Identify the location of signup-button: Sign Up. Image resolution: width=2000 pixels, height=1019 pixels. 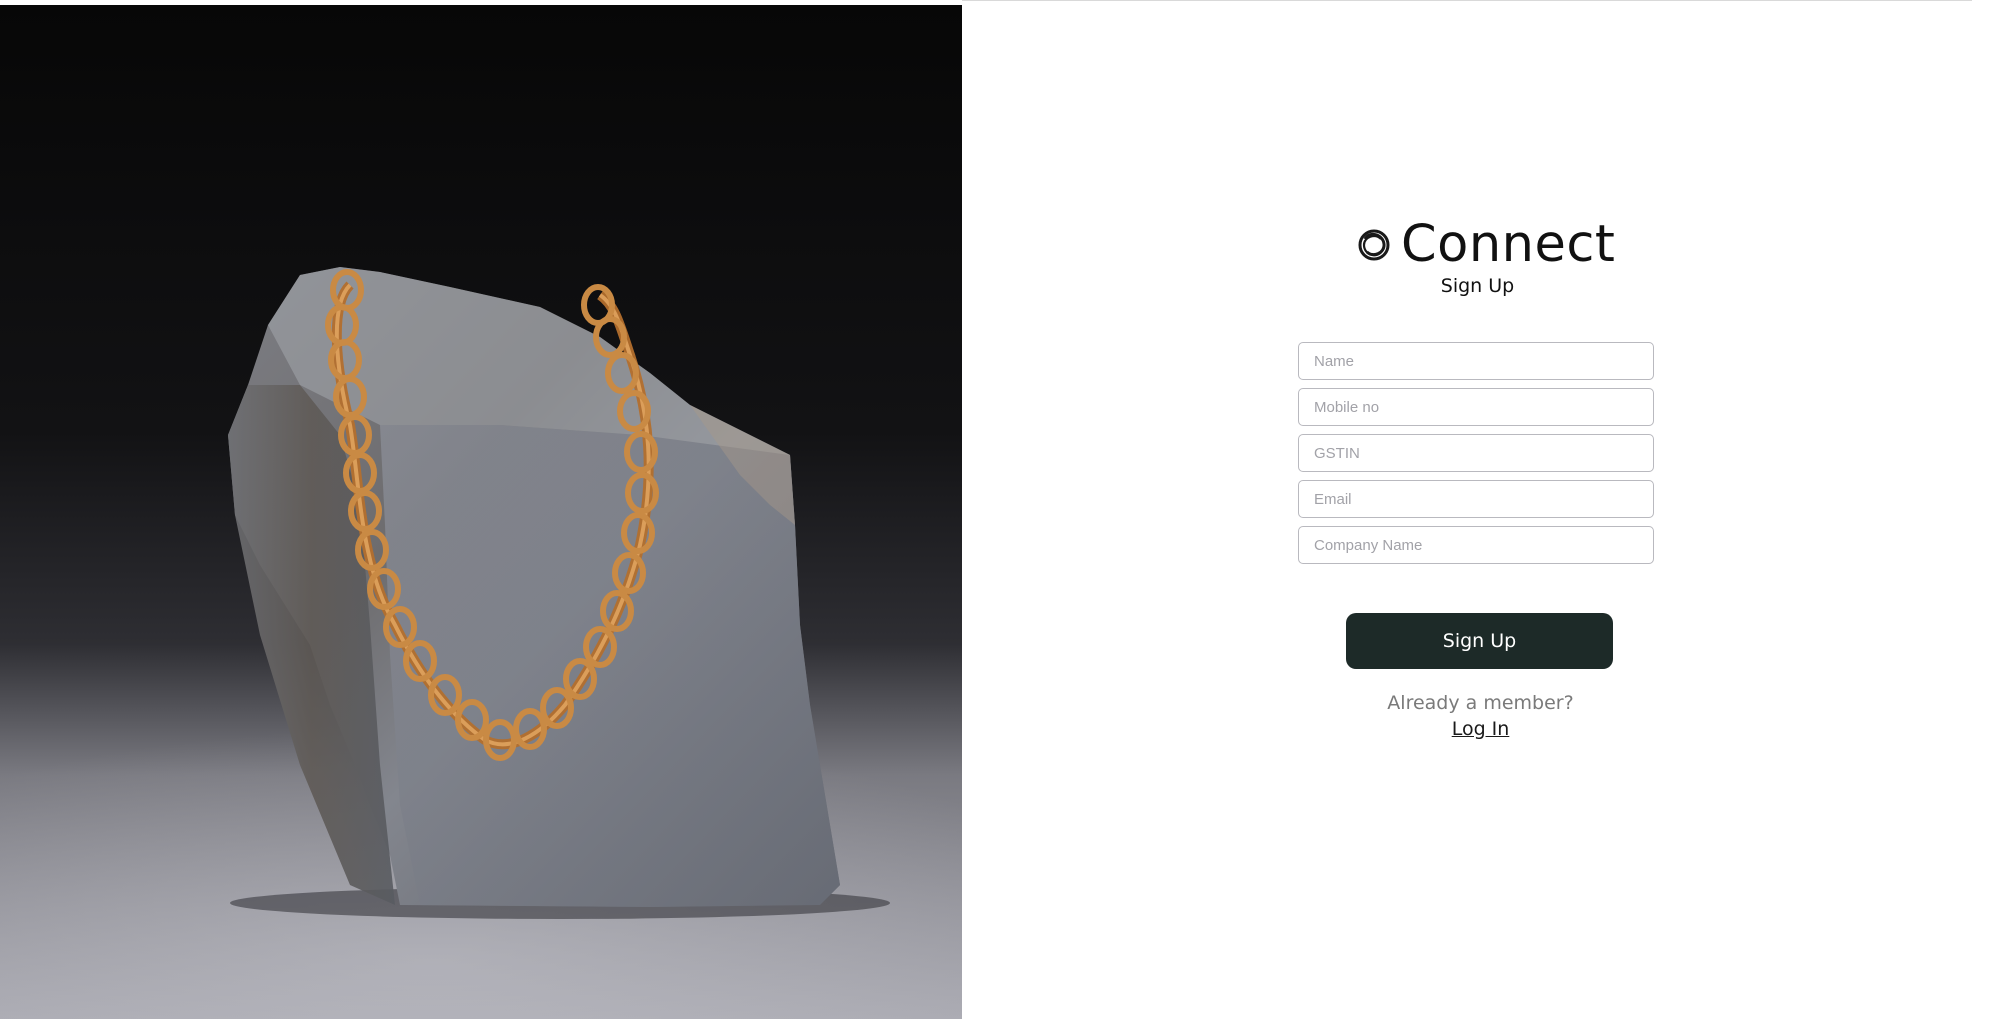
(1479, 641).